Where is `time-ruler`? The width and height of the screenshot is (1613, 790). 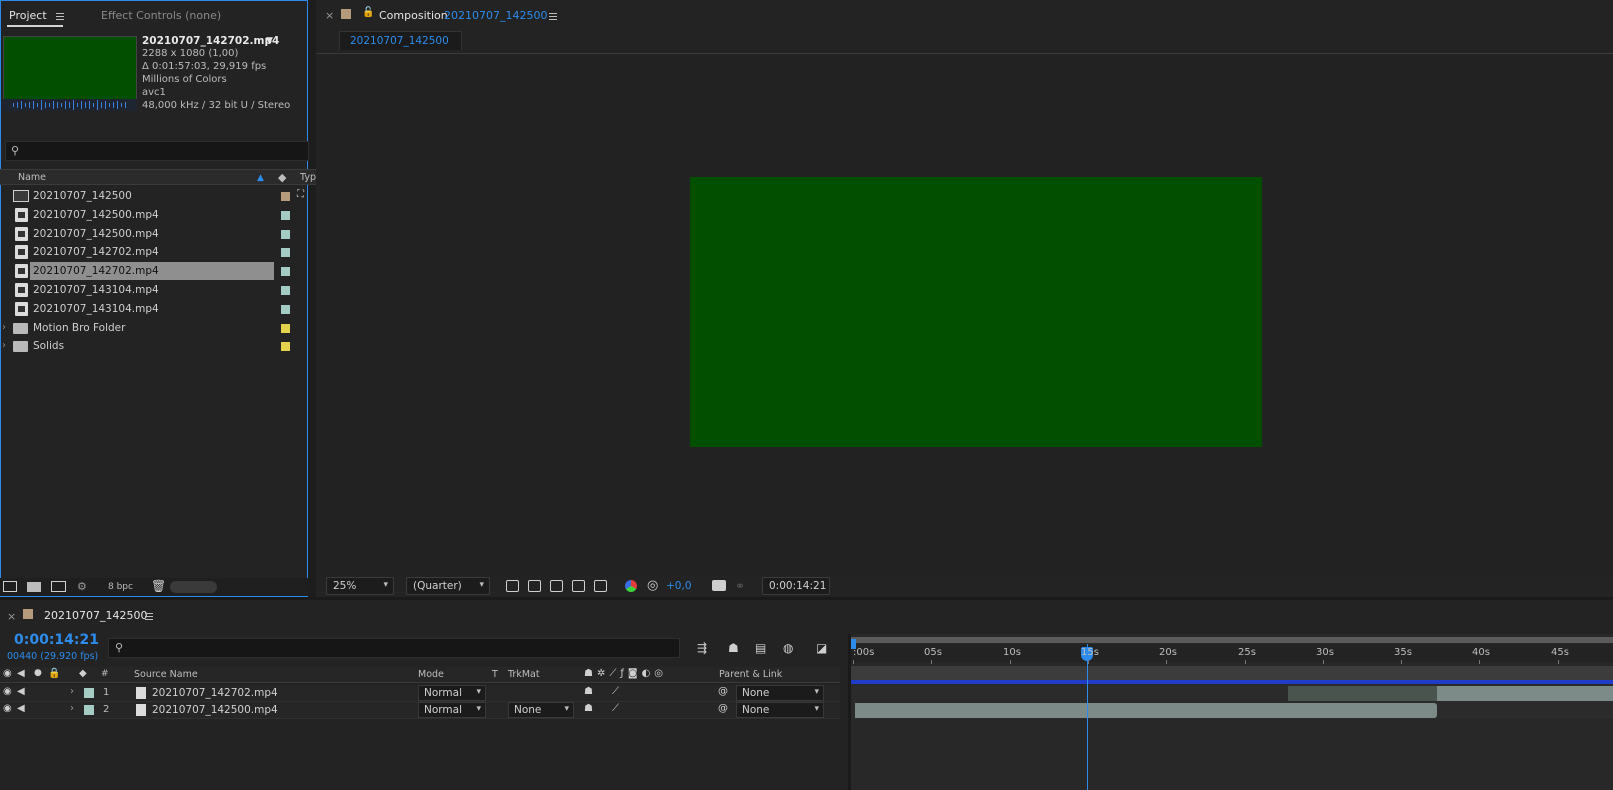
time-ruler is located at coordinates (1232, 653).